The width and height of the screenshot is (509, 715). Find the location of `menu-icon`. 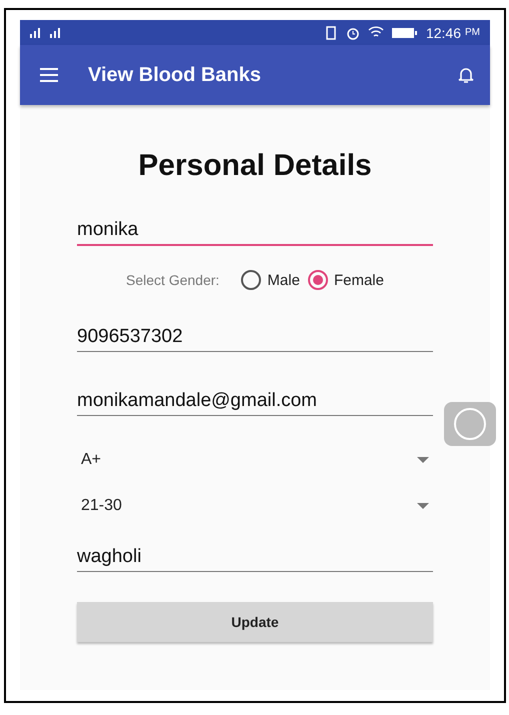

menu-icon is located at coordinates (49, 75).